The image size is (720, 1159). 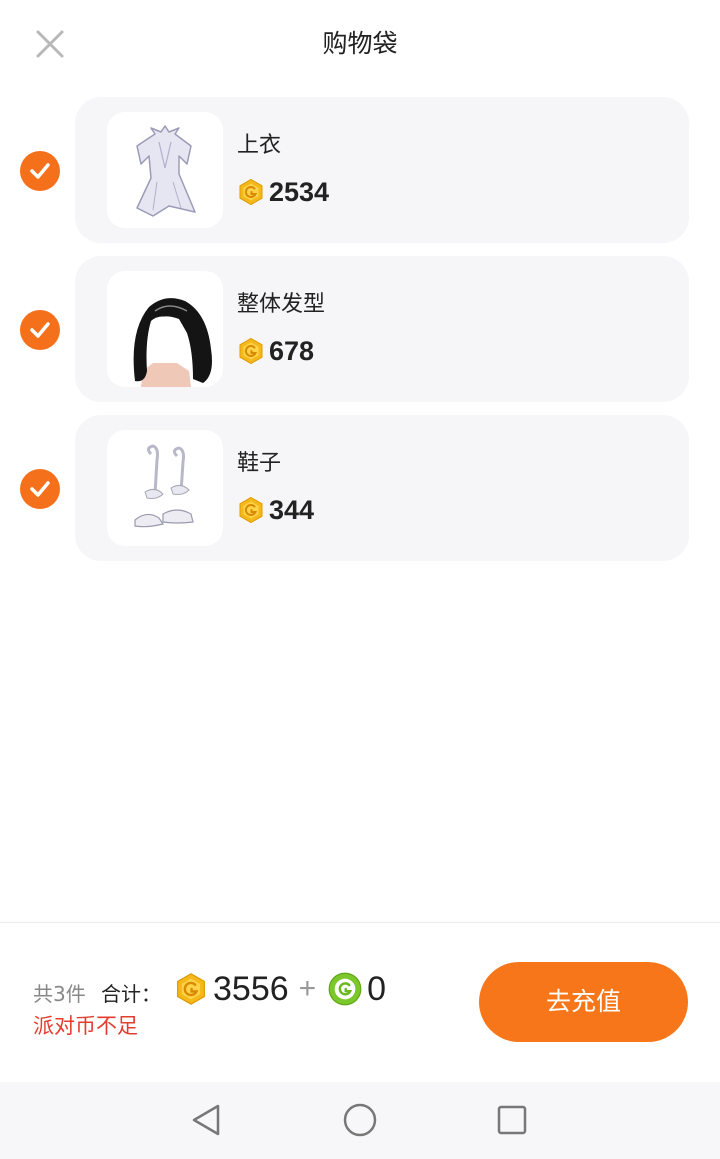 I want to click on plus-sign: +, so click(x=307, y=988).